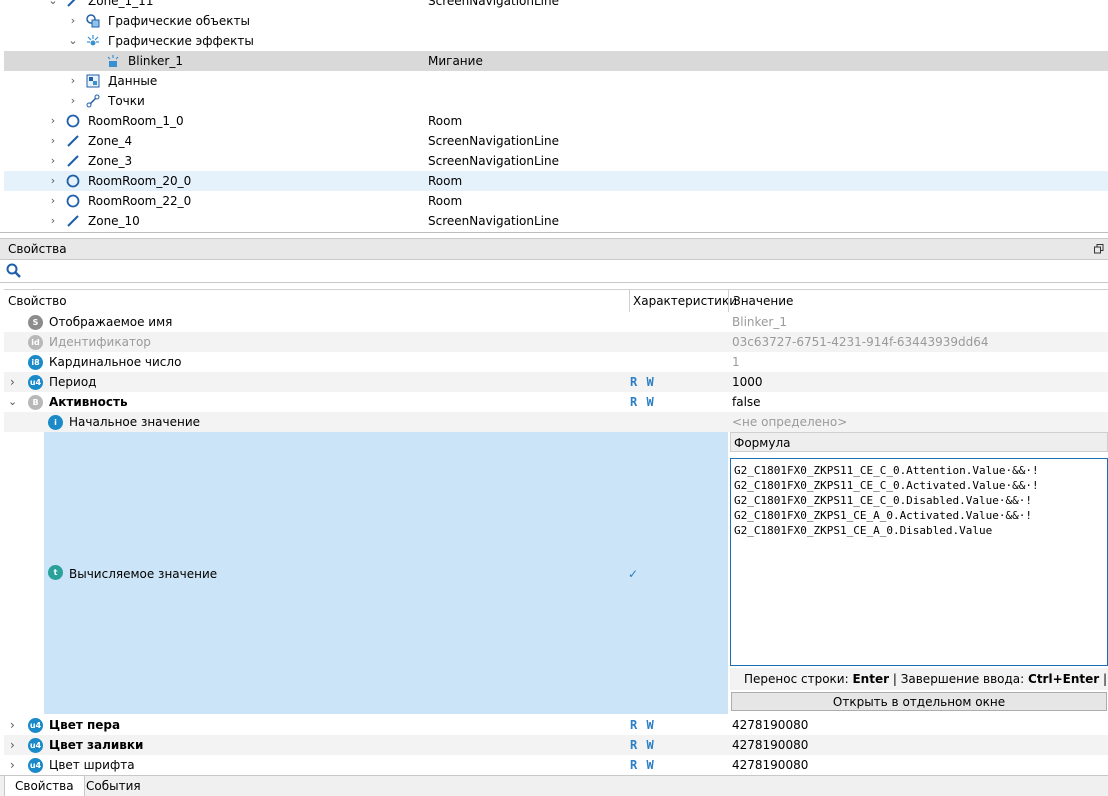  What do you see at coordinates (113, 786) in the screenshot?
I see `tab-events: События` at bounding box center [113, 786].